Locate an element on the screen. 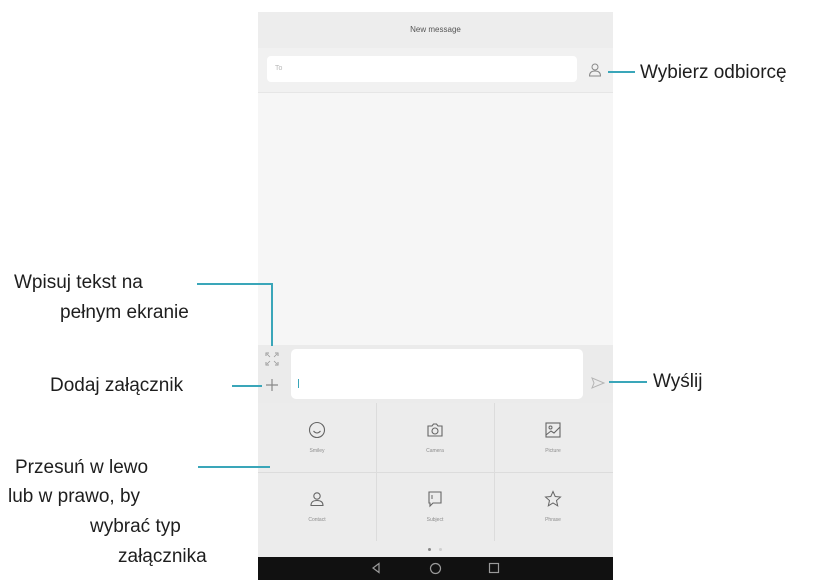 The image size is (835, 580). contact-icon is located at coordinates (317, 499).